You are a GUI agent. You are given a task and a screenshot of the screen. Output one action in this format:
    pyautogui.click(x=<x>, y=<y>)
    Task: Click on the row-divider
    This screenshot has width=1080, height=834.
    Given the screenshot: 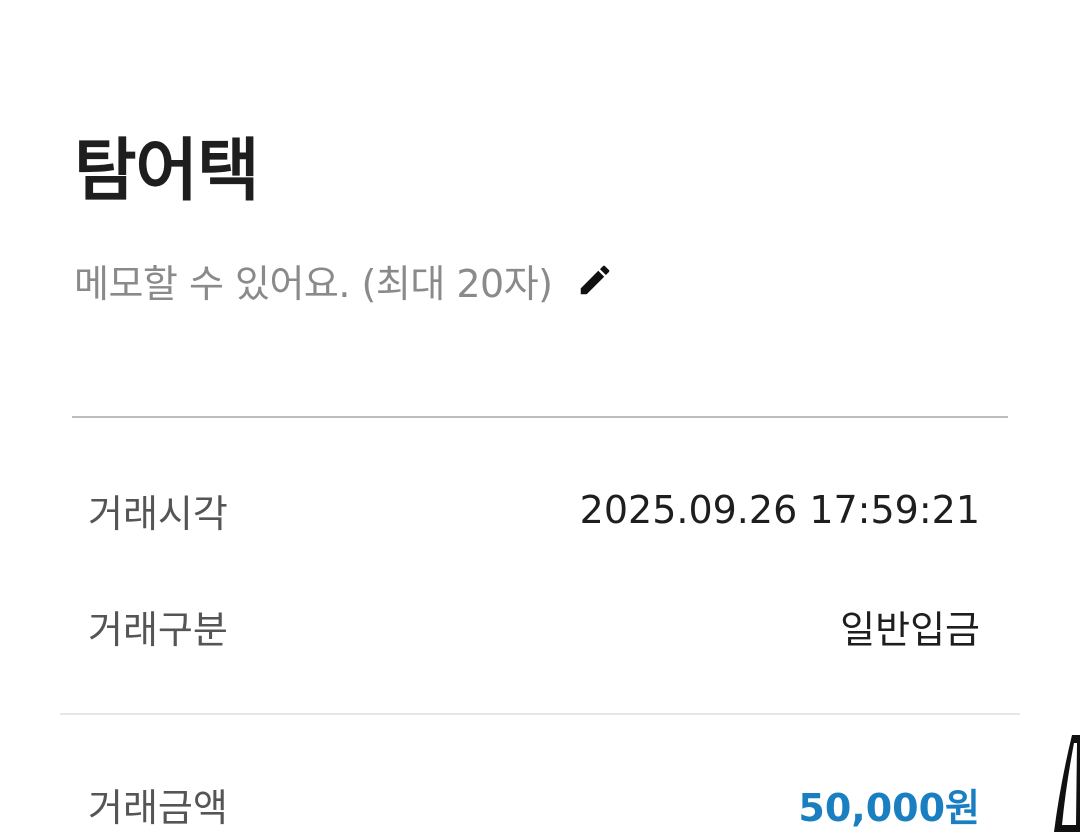 What is the action you would take?
    pyautogui.click(x=540, y=714)
    